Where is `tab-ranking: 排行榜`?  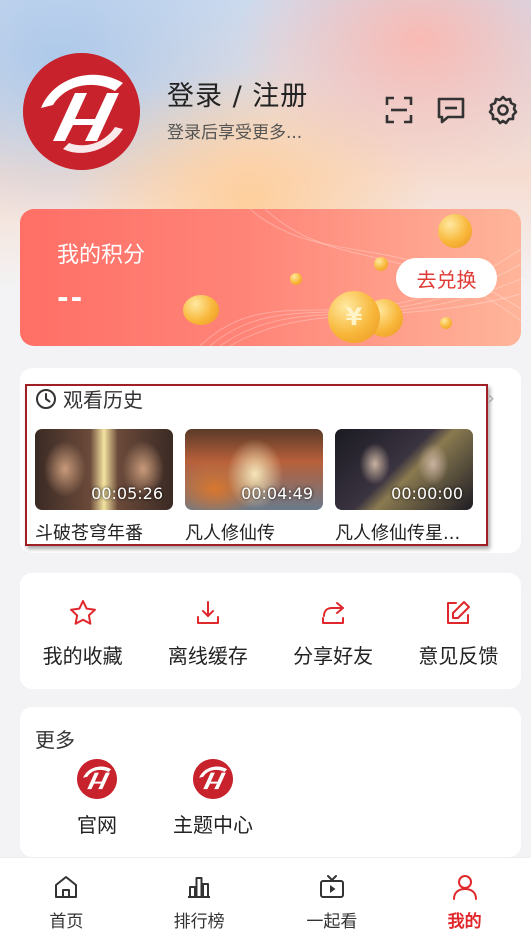
tab-ranking: 排行榜 is located at coordinates (199, 897).